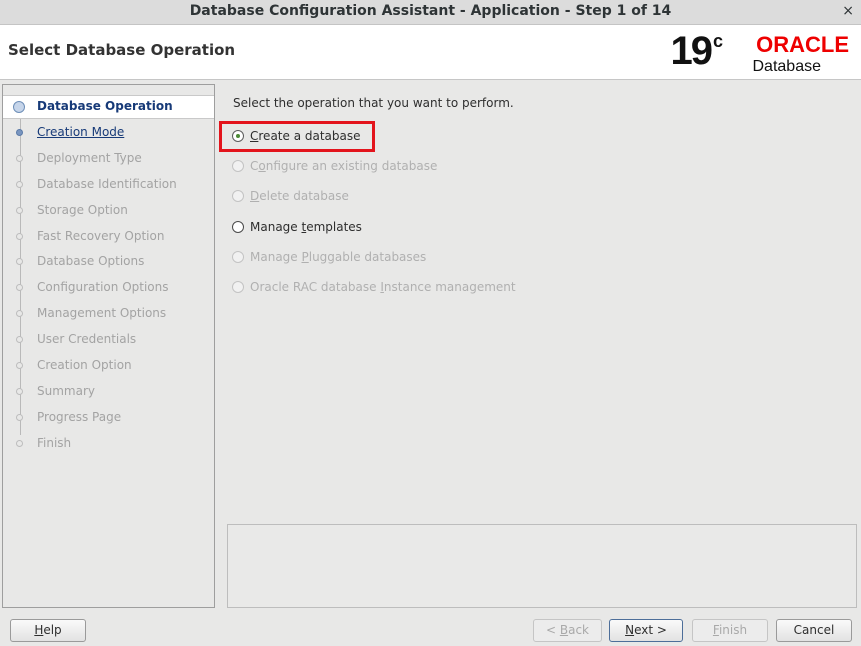  I want to click on step-item: Fast Recovery Option, so click(108, 237).